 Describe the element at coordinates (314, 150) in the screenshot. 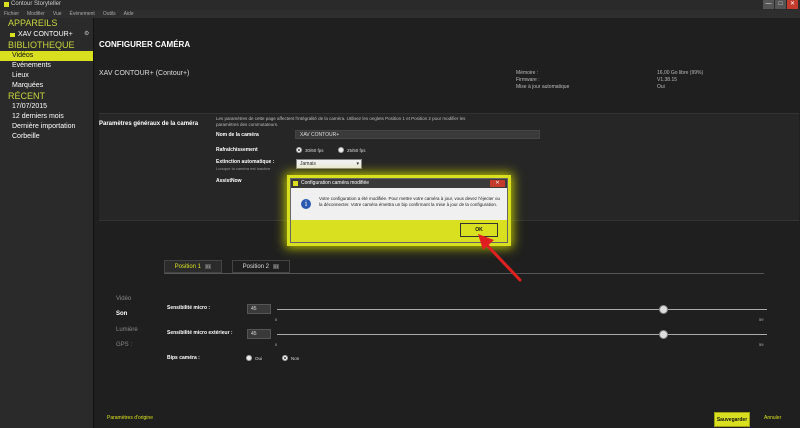

I see `refresh-30-60-label: 30/60 fps` at that location.